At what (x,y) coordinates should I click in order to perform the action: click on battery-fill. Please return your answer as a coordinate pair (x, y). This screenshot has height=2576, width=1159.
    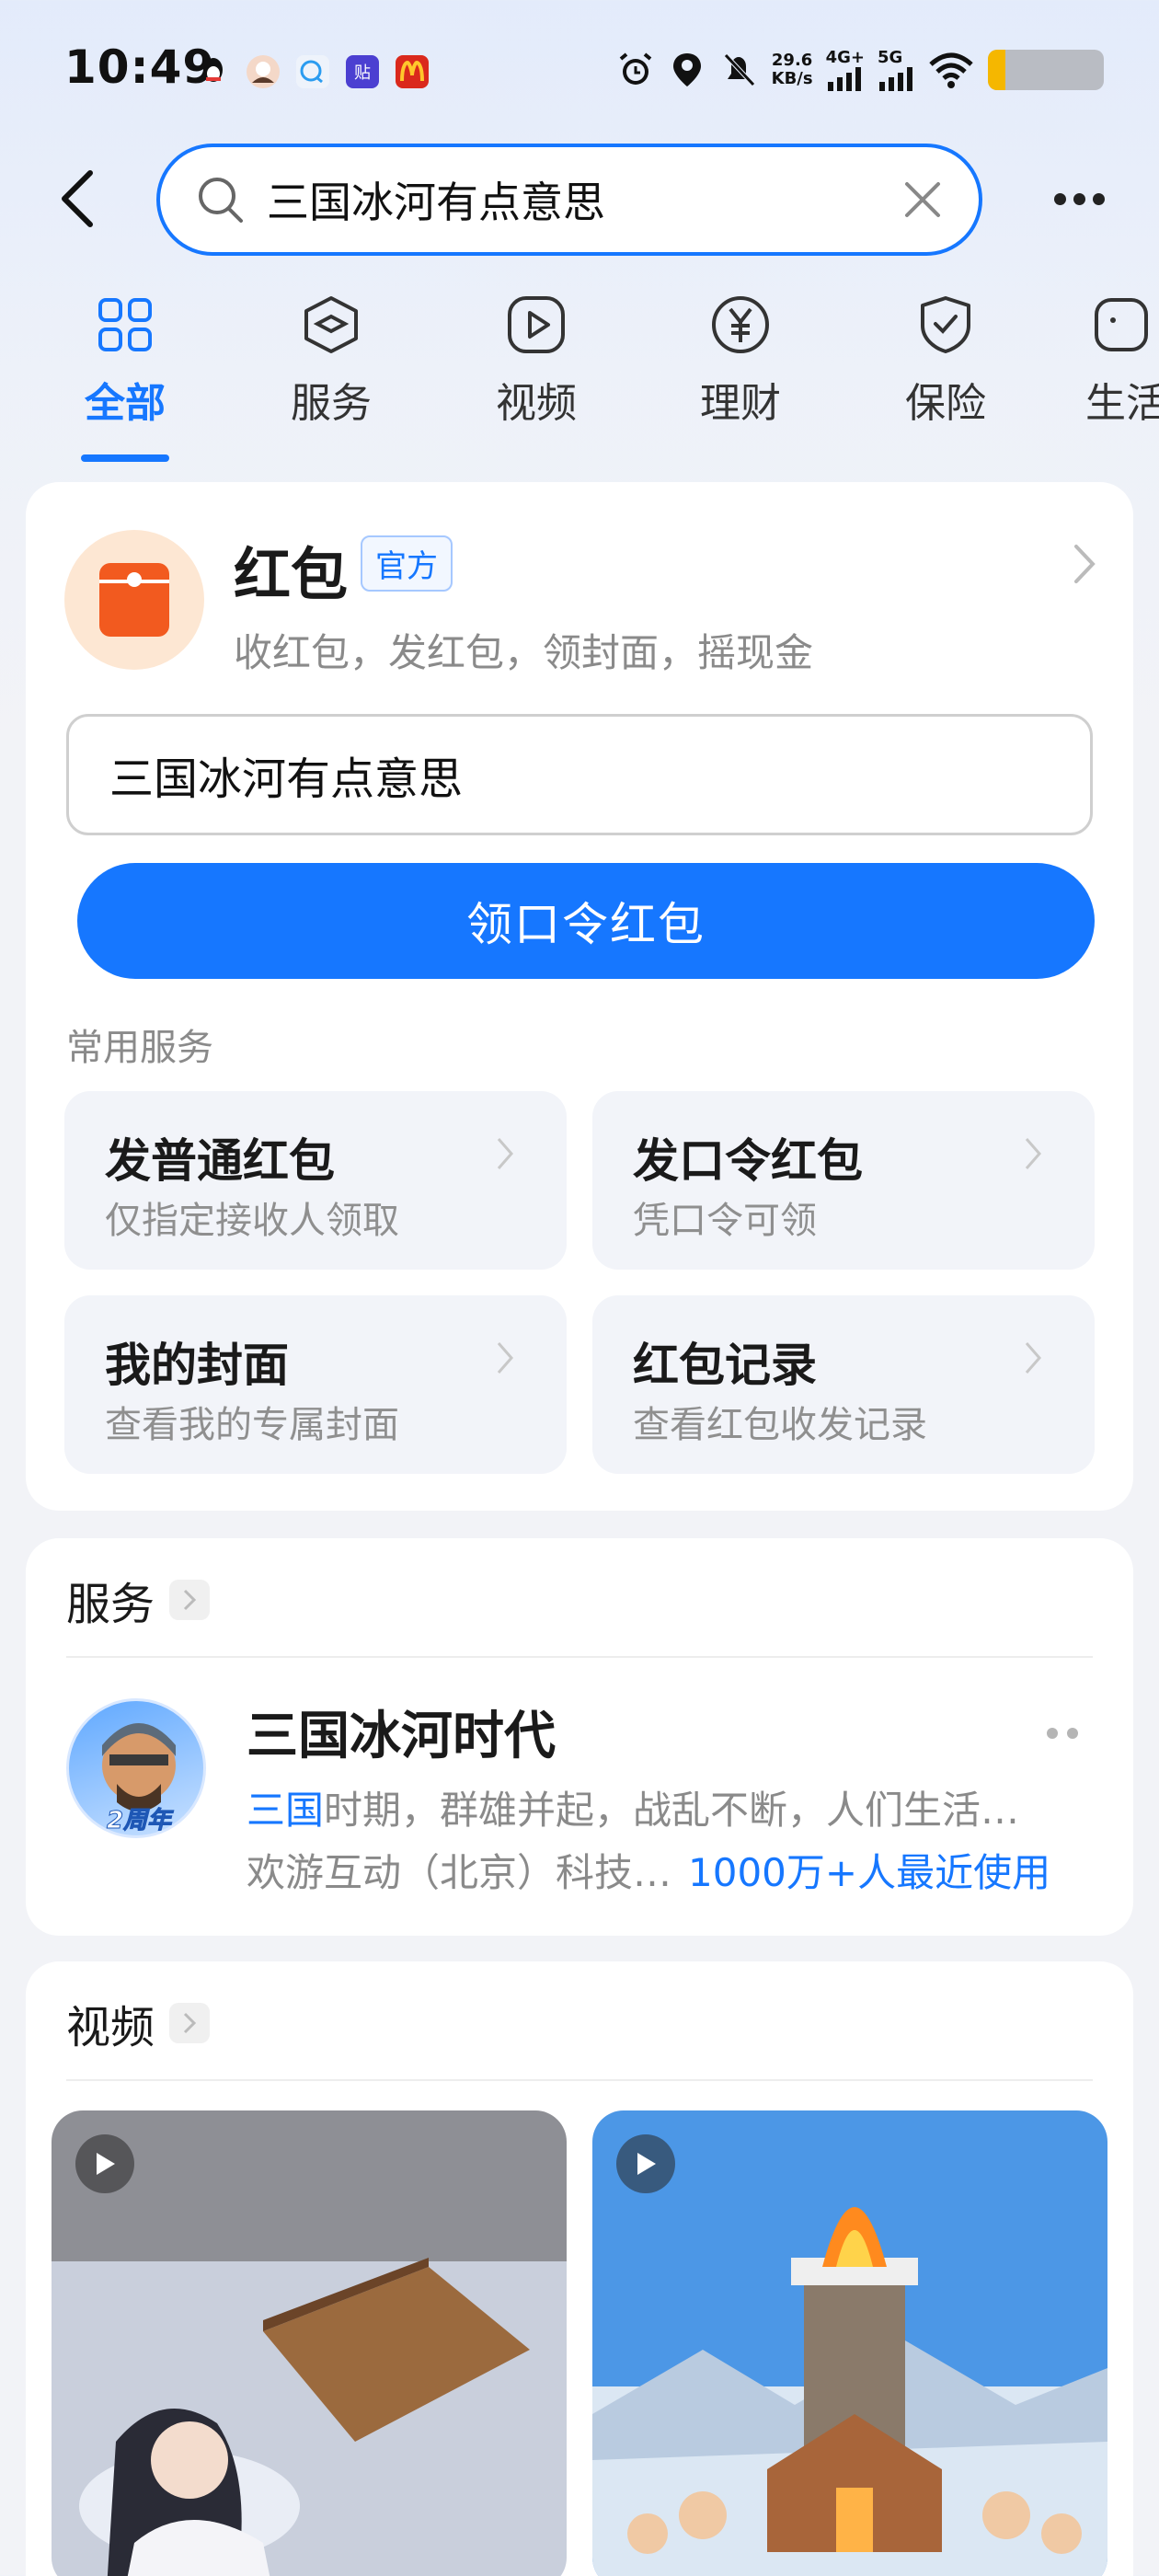
    Looking at the image, I should click on (996, 69).